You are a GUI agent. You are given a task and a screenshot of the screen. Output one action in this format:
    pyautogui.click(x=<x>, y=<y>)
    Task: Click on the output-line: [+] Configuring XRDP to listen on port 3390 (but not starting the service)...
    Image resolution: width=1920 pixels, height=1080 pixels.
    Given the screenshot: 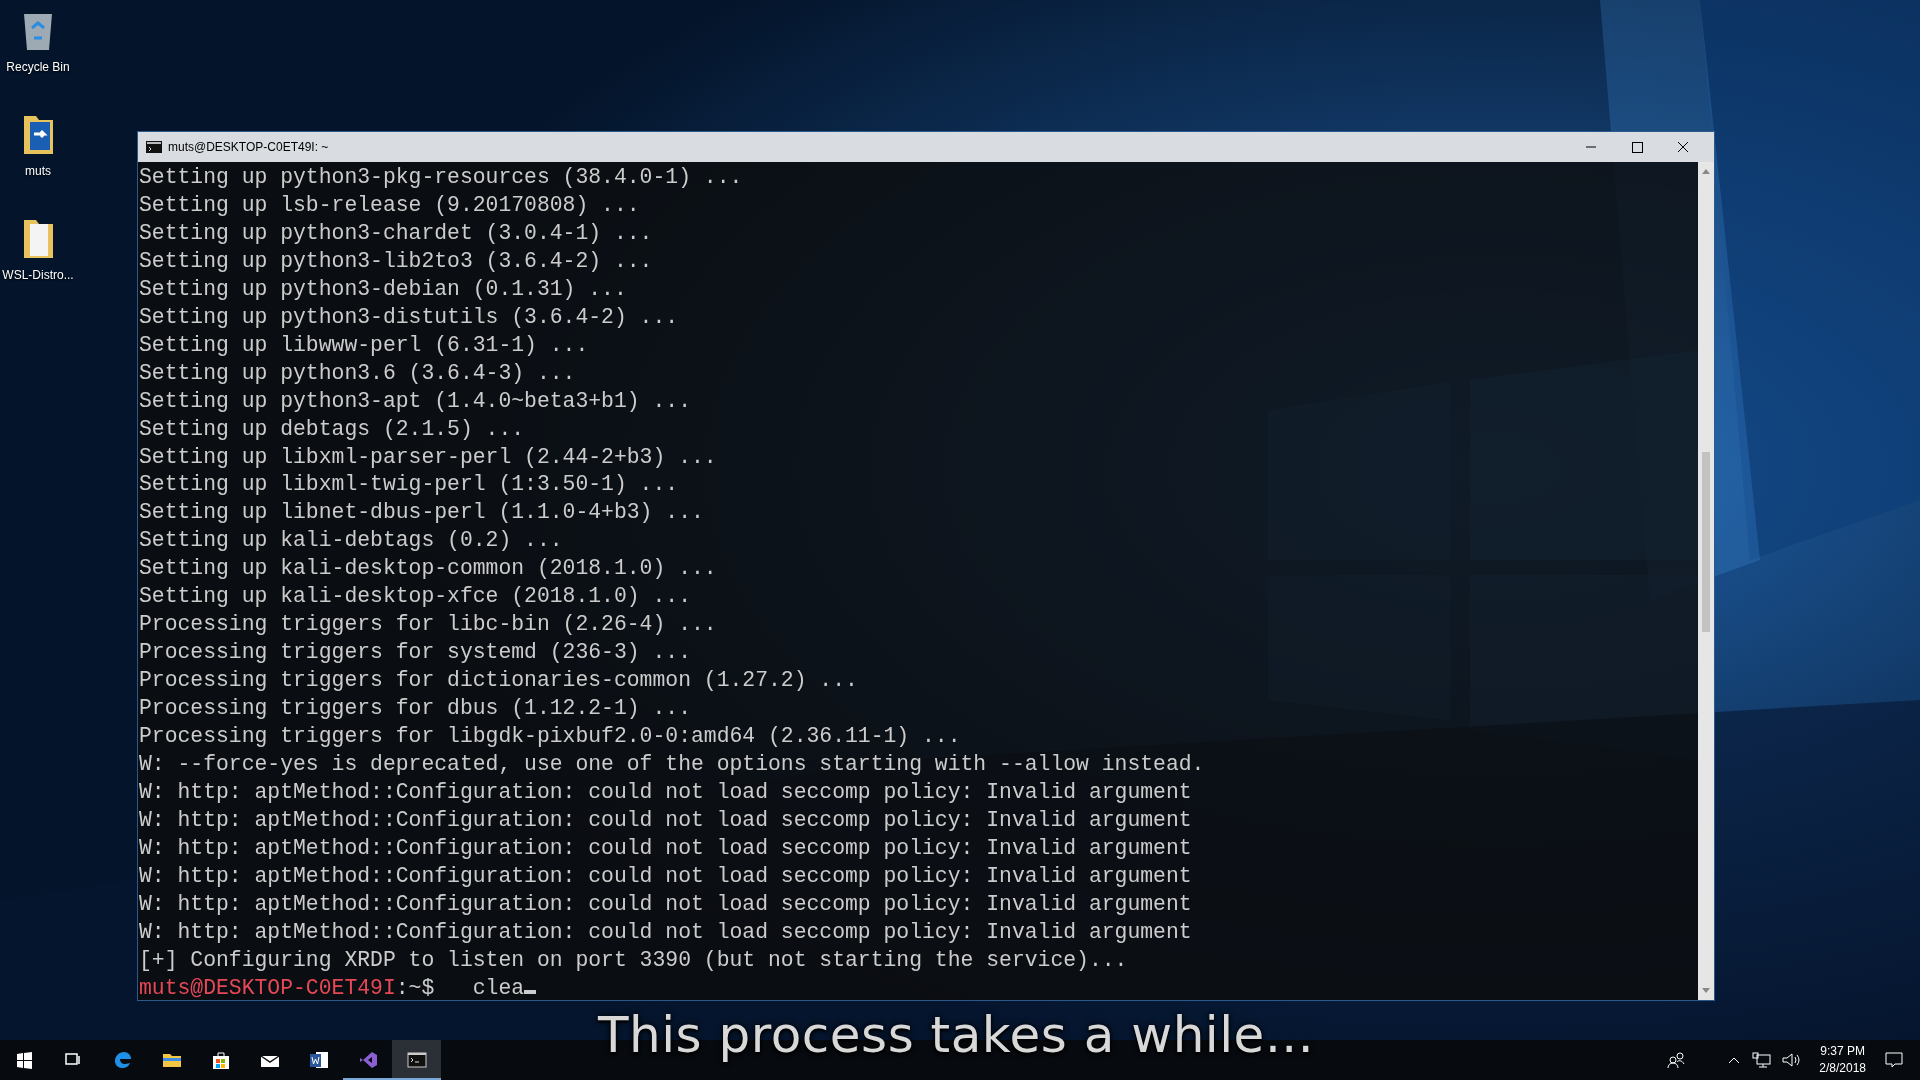 What is the action you would take?
    pyautogui.click(x=634, y=960)
    